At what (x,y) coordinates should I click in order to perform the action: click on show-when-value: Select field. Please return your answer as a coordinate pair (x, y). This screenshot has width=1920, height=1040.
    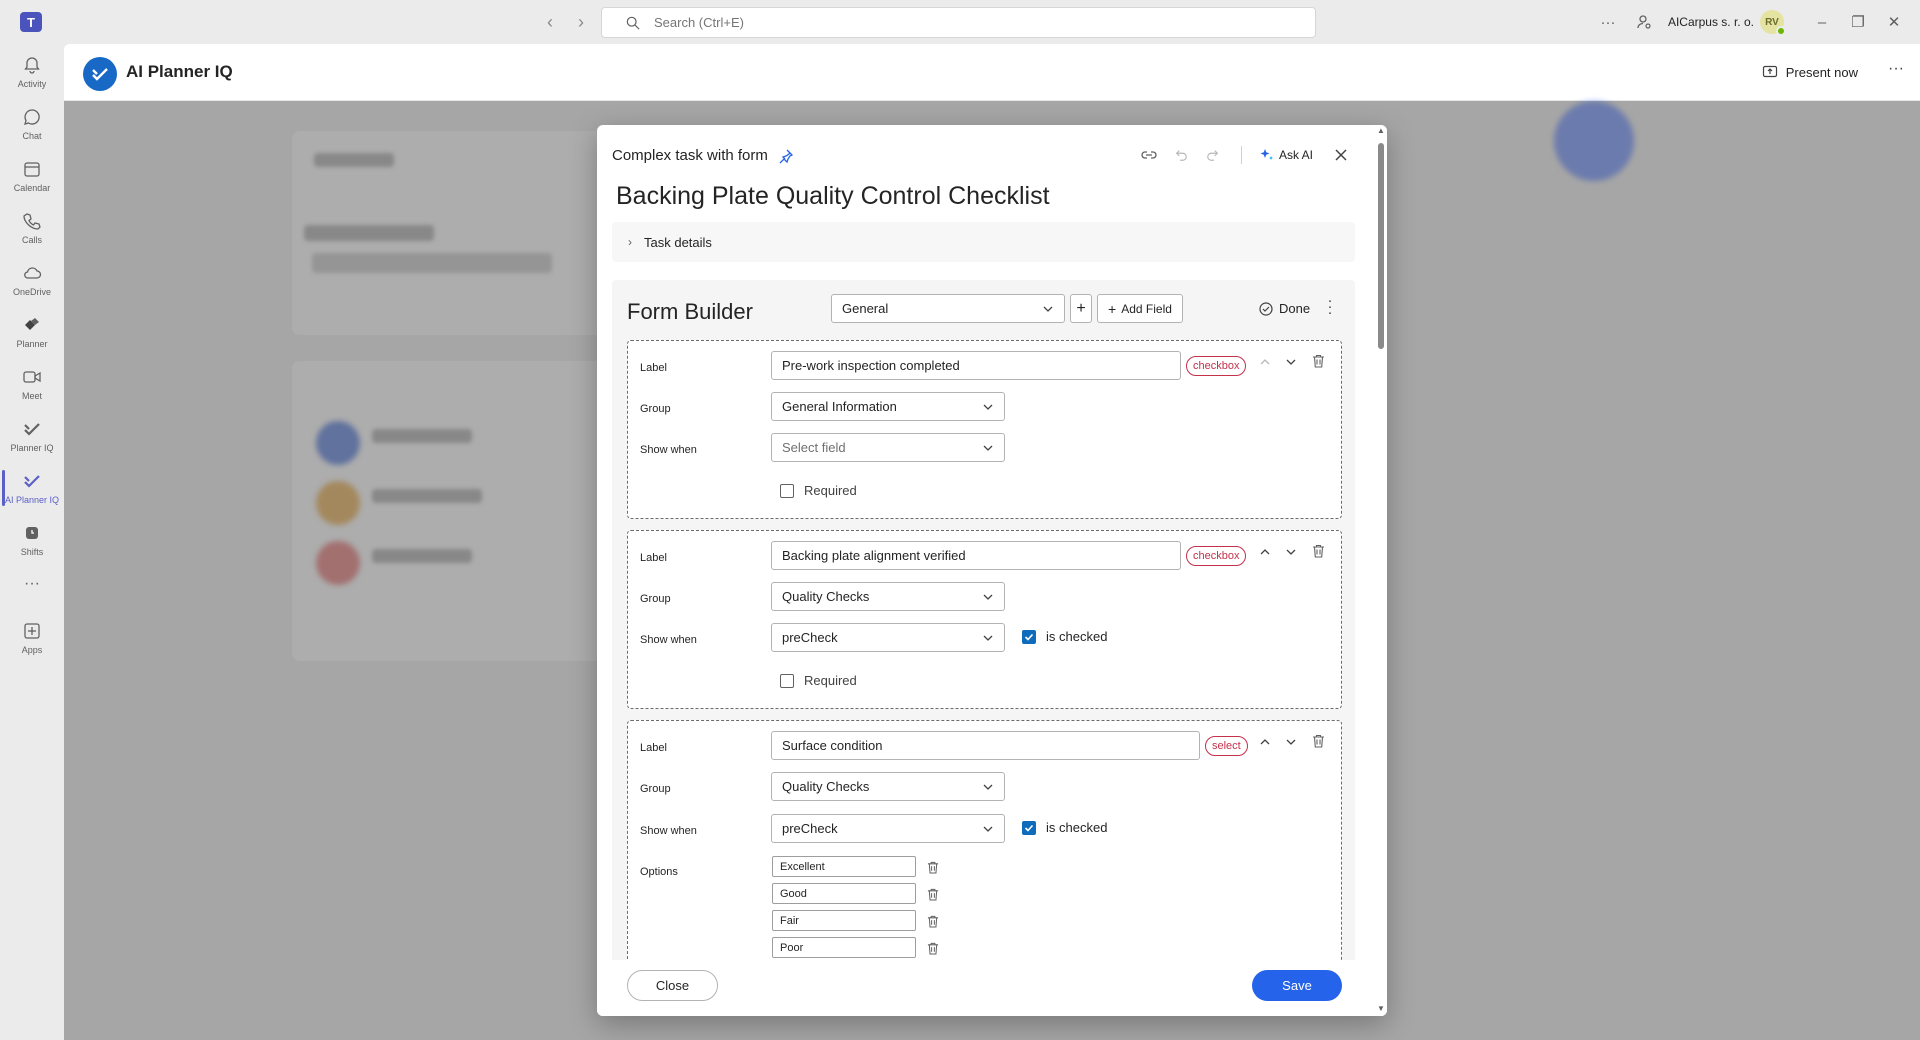
    Looking at the image, I should click on (814, 447).